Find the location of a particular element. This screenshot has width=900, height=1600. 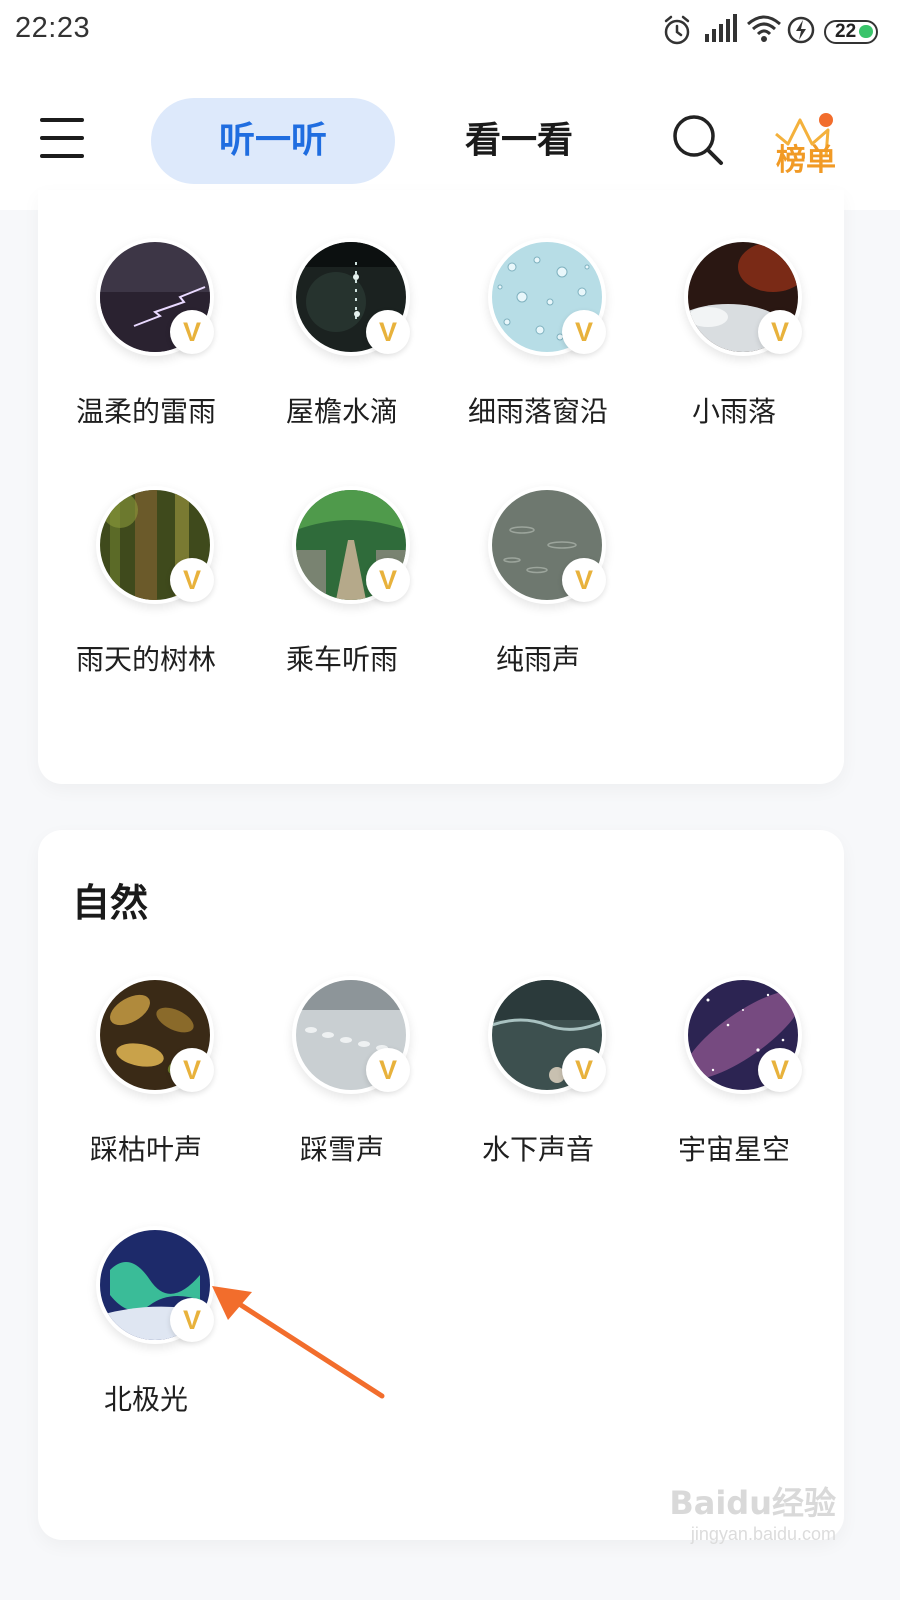

top-nav: 听一听 看一看 榜单 is located at coordinates (450, 136).